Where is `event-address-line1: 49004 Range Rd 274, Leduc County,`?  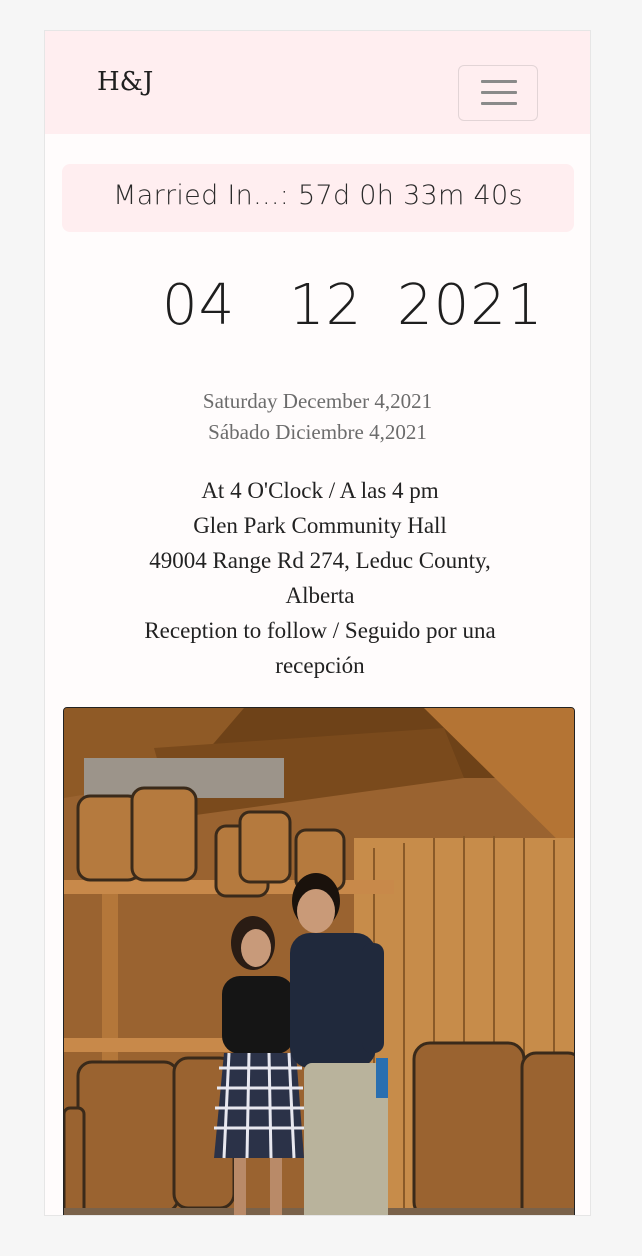
event-address-line1: 49004 Range Rd 274, Leduc County, is located at coordinates (320, 560).